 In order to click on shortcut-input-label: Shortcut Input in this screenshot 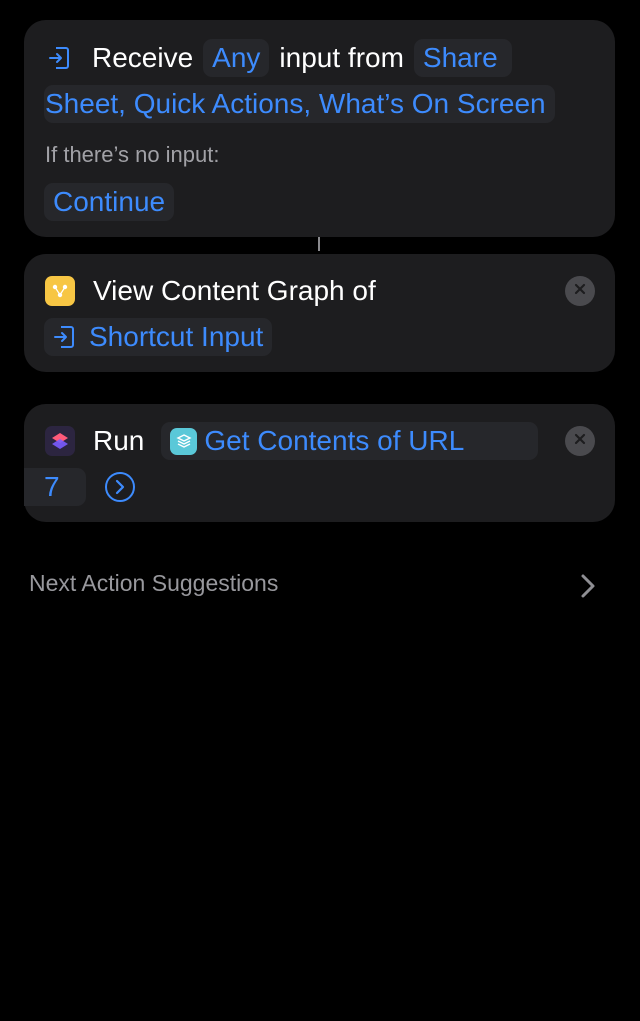, I will do `click(176, 336)`.